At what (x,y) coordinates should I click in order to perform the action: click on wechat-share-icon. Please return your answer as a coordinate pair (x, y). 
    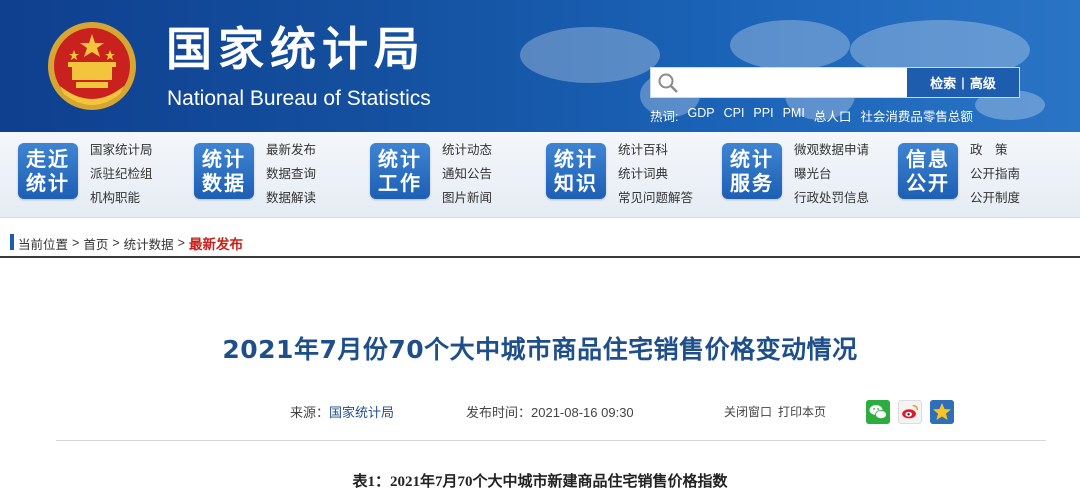
    Looking at the image, I should click on (878, 412).